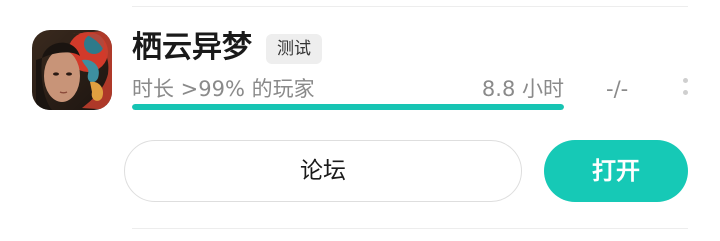 The image size is (720, 241). What do you see at coordinates (410, 228) in the screenshot?
I see `bottom-divider` at bounding box center [410, 228].